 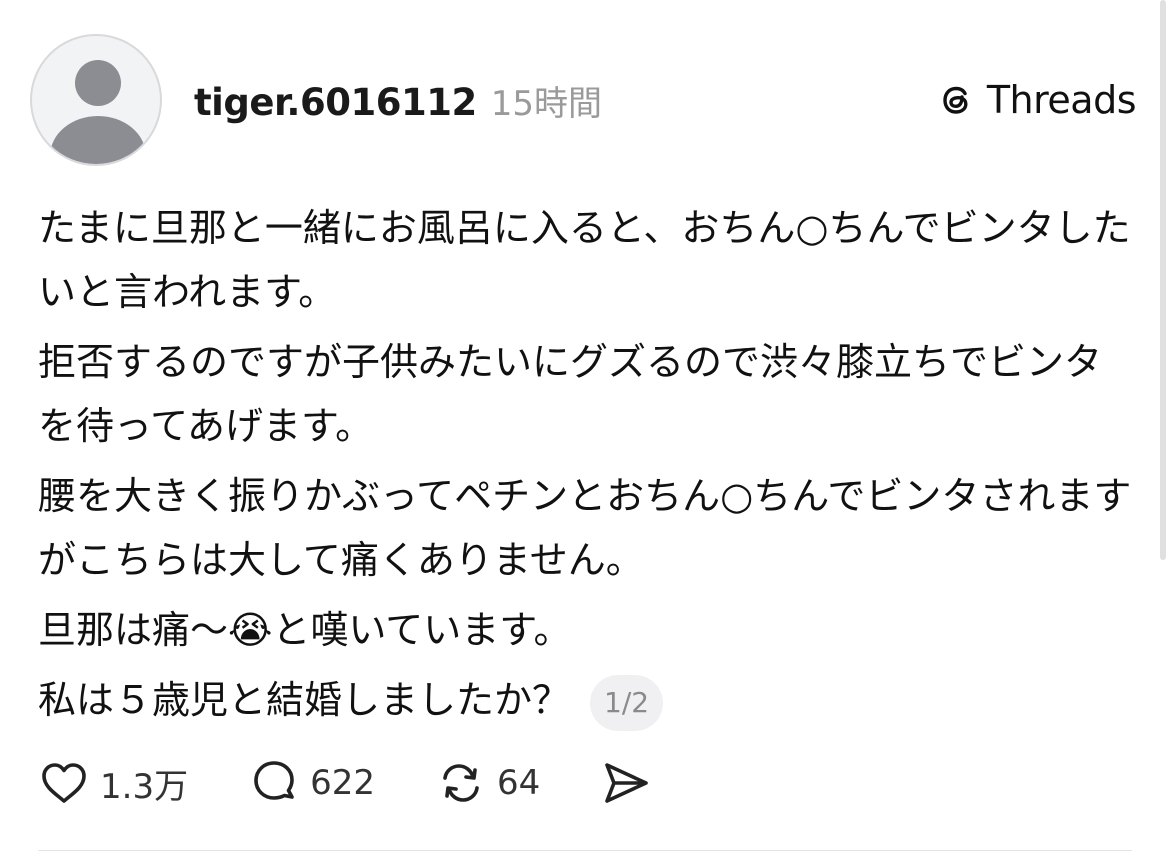 I want to click on like-count: 1.3万, so click(x=144, y=786).